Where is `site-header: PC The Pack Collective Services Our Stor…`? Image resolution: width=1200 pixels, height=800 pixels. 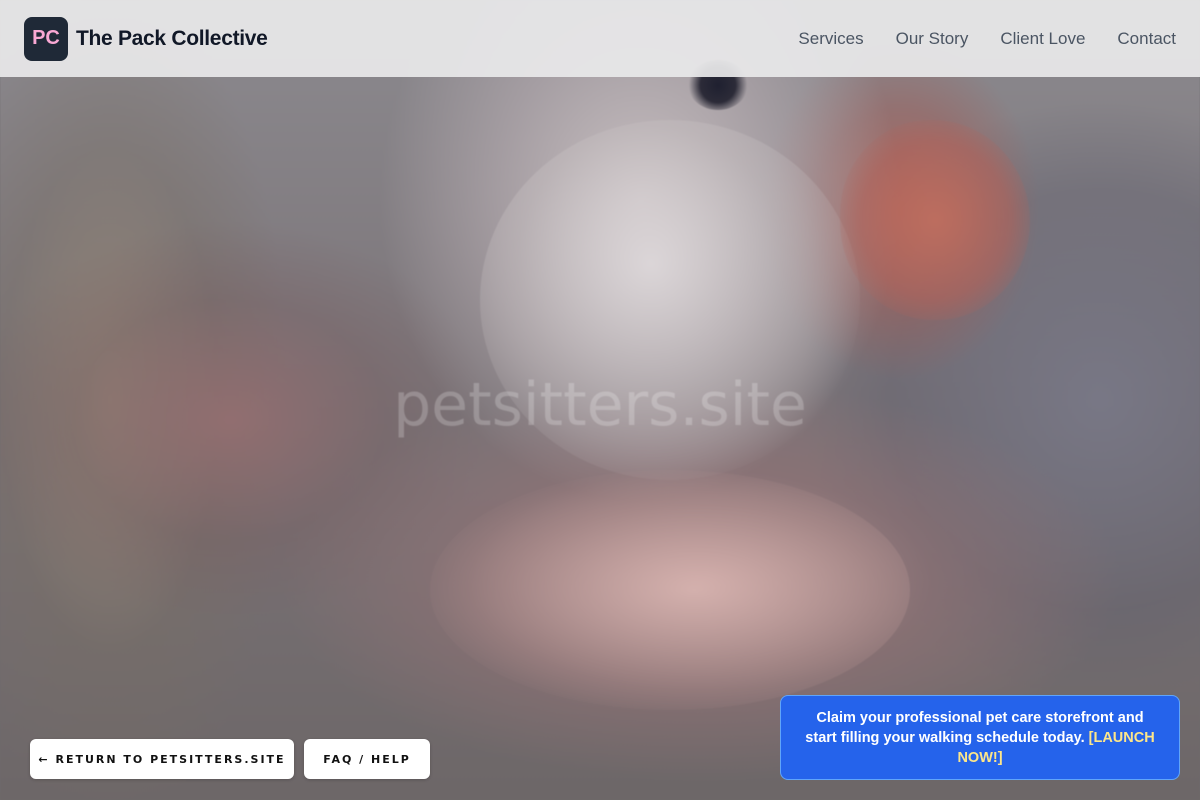
site-header: PC The Pack Collective Services Our Stor… is located at coordinates (600, 38).